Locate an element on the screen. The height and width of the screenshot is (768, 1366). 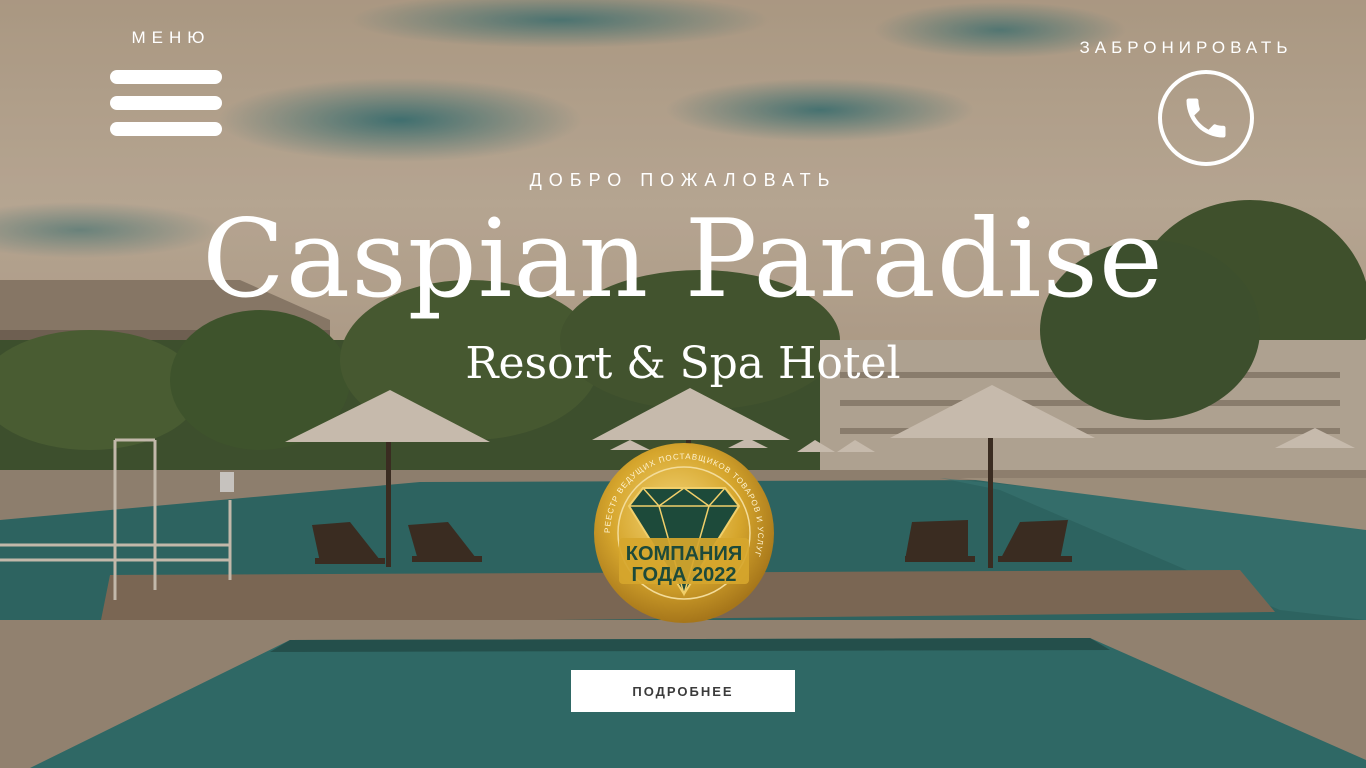
page-subtitle: Resort & Spa Hotel is located at coordinates (683, 363).